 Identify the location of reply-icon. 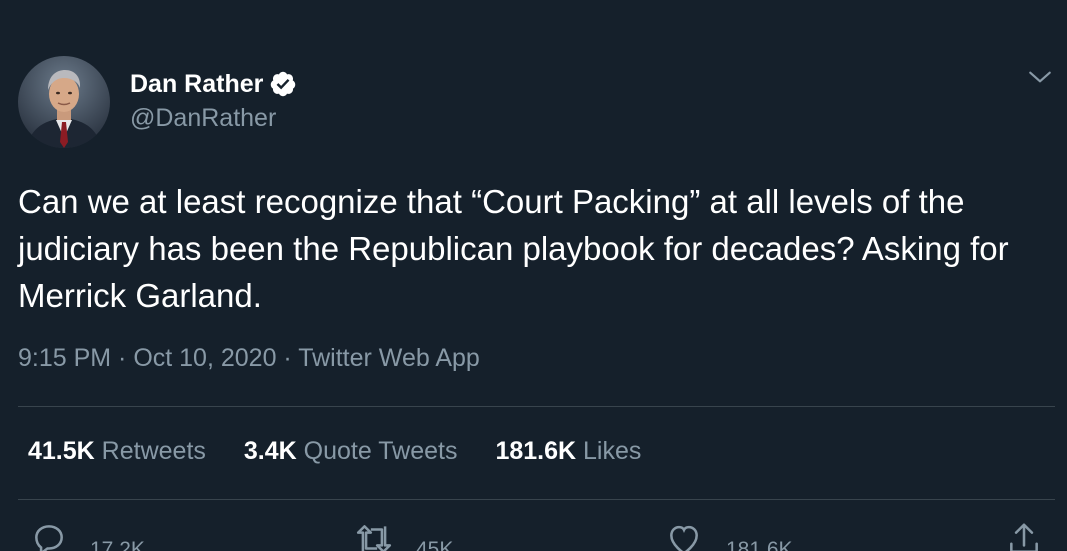
(49, 538).